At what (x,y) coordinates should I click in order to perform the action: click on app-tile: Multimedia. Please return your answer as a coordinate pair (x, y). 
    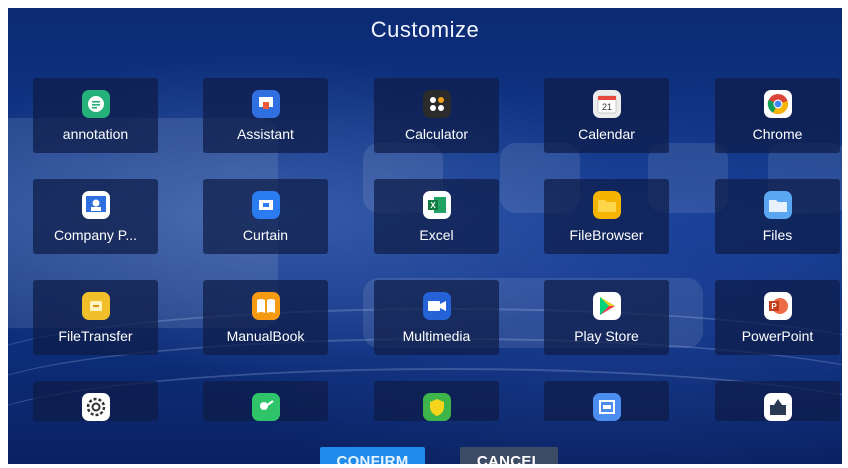
    Looking at the image, I should click on (436, 317).